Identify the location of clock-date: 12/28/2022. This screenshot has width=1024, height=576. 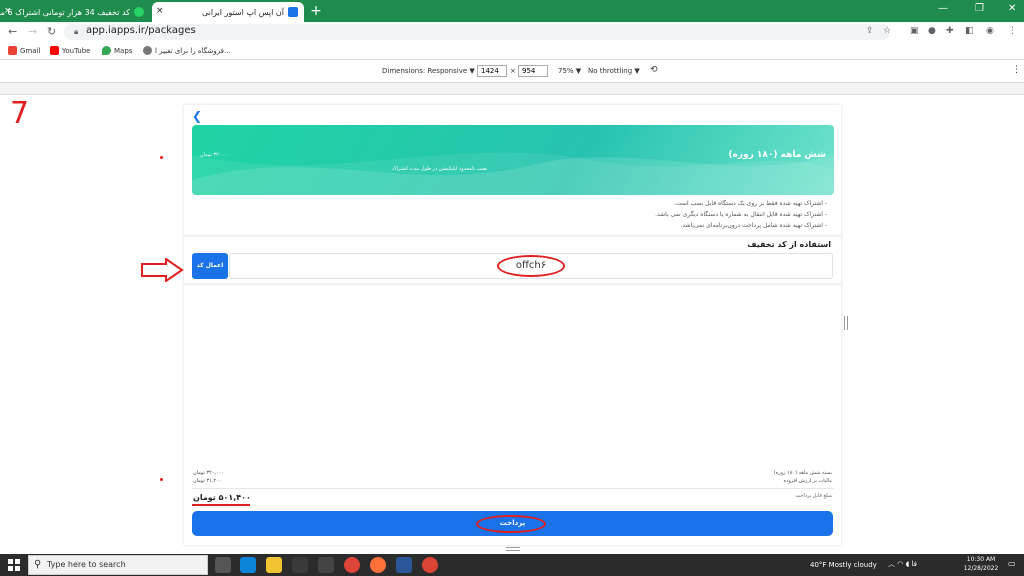
(981, 568).